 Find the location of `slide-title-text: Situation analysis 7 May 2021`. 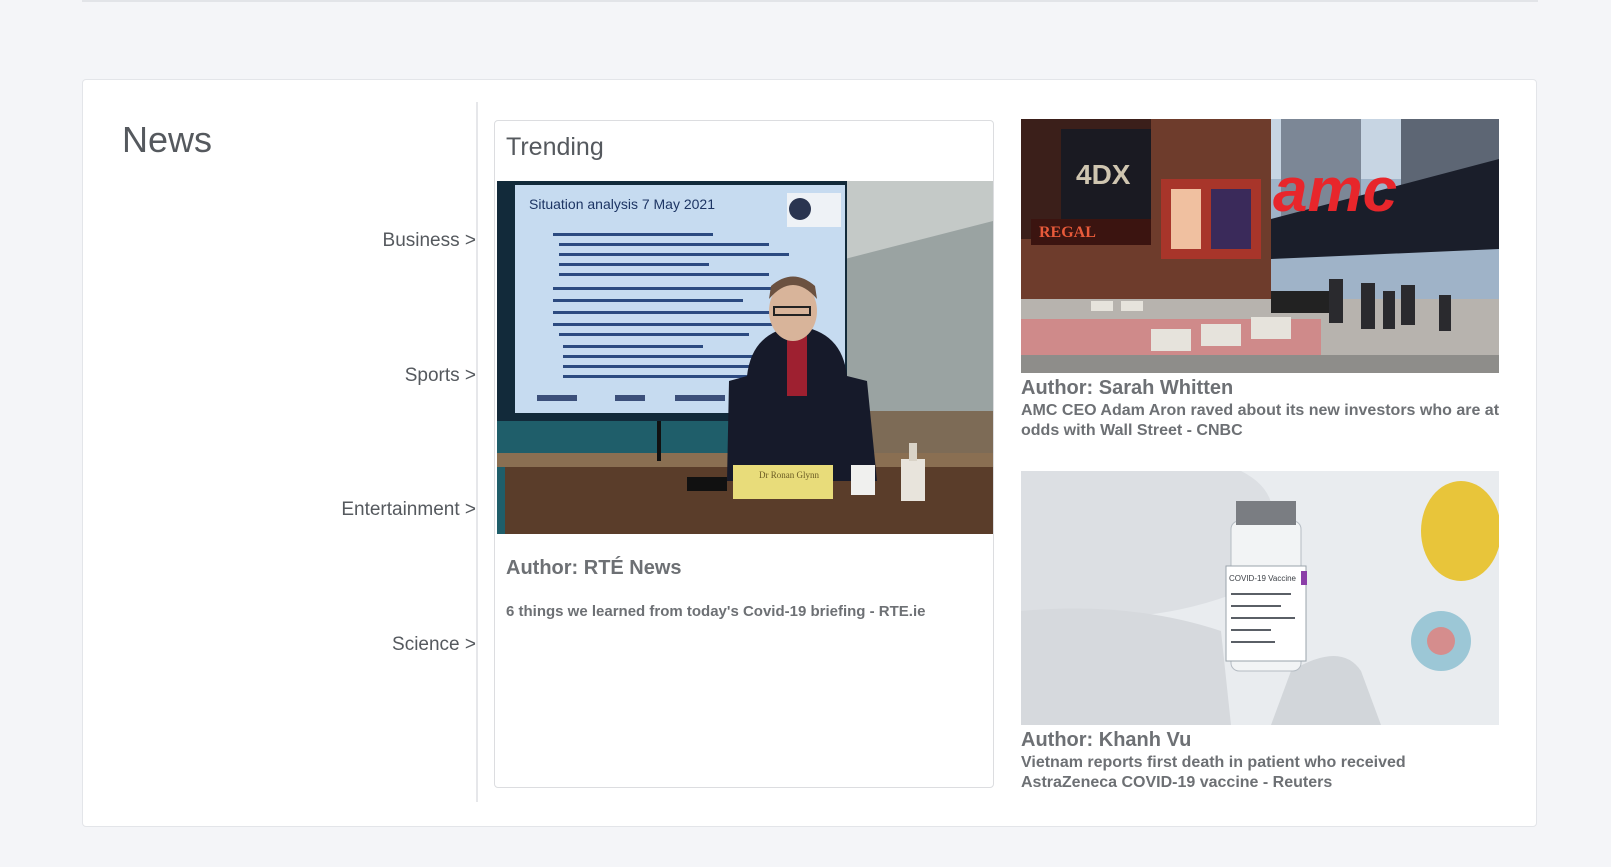

slide-title-text: Situation analysis 7 May 2021 is located at coordinates (622, 204).